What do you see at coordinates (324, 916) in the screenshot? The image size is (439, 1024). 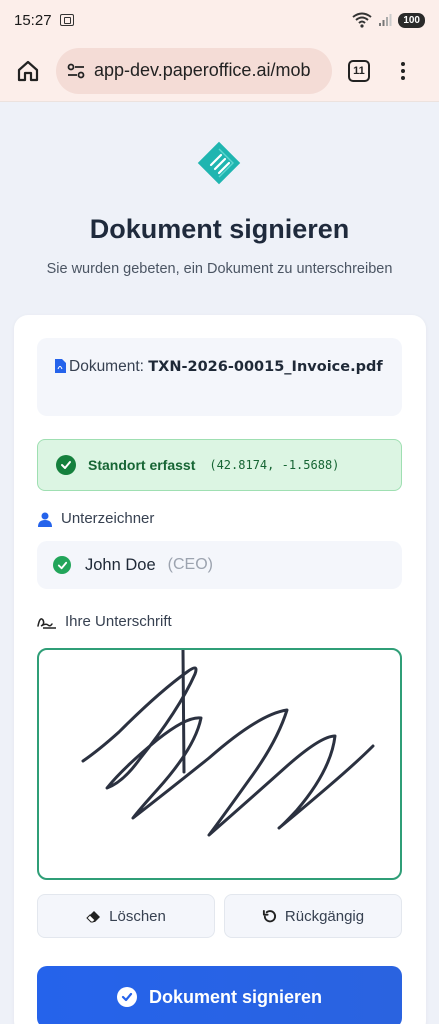 I see `undo-label: Rückgängig` at bounding box center [324, 916].